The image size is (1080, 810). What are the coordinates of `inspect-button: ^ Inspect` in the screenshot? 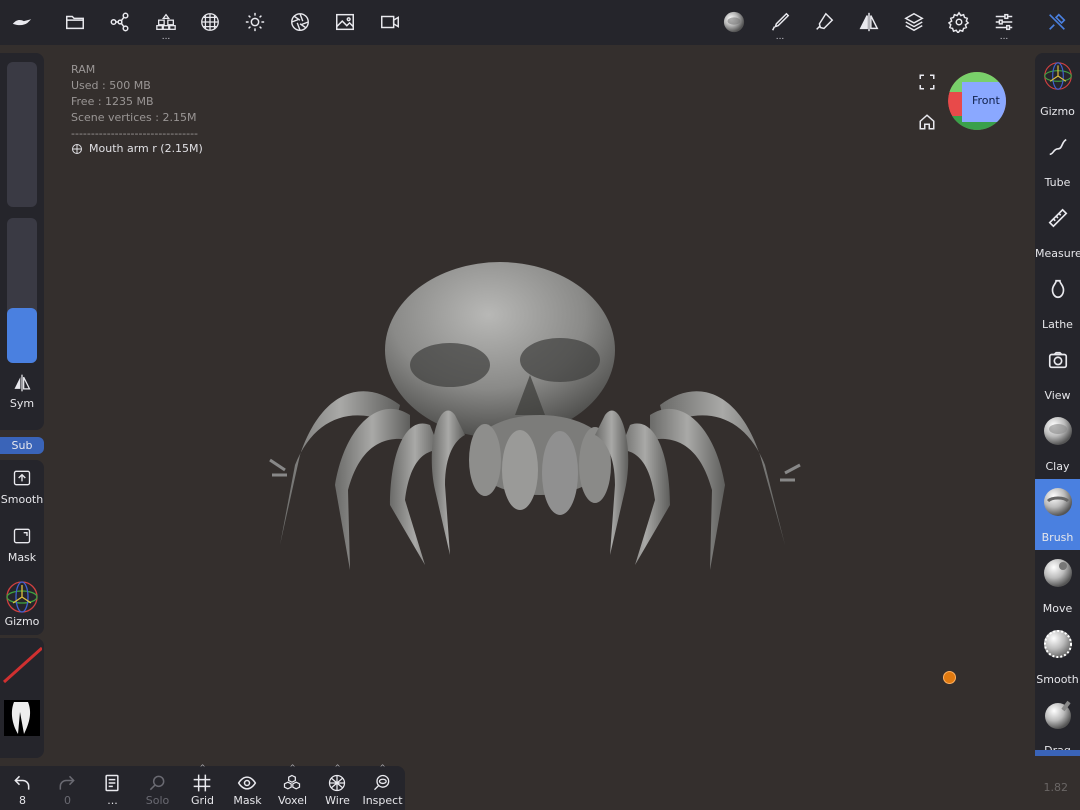 It's located at (382, 787).